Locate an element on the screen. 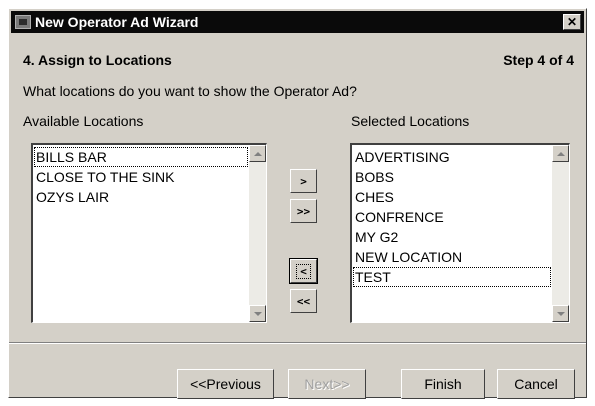  remove-all-locations-button: << is located at coordinates (303, 301).